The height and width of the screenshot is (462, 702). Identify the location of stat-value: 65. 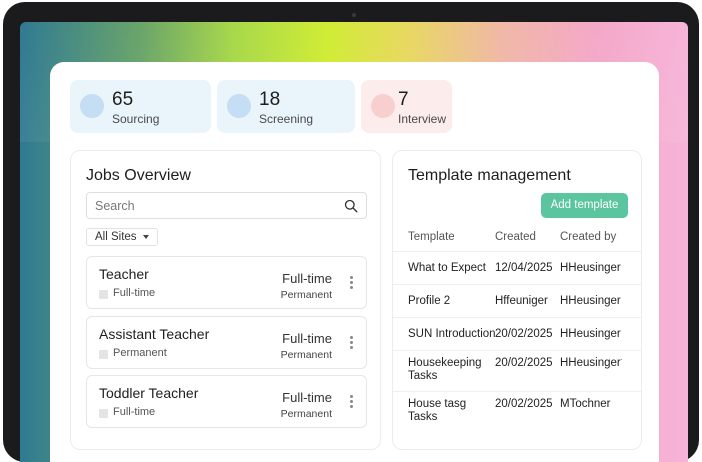
(123, 99).